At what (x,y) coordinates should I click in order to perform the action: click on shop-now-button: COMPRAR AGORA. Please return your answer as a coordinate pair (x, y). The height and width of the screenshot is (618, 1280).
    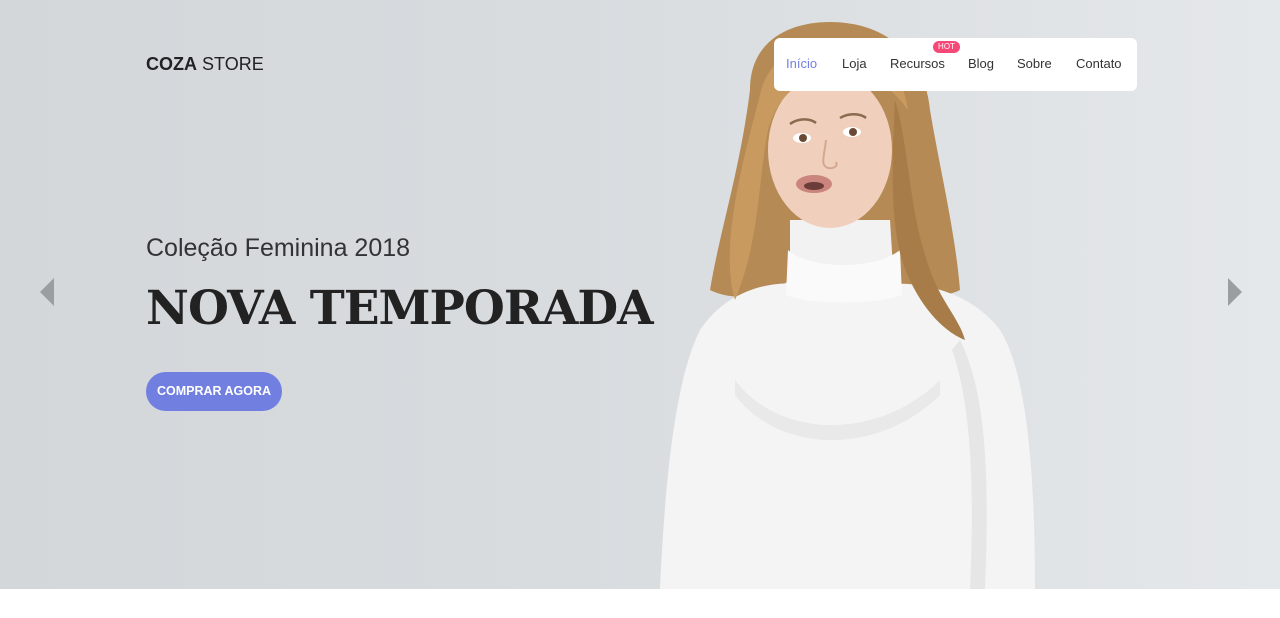
    Looking at the image, I should click on (214, 391).